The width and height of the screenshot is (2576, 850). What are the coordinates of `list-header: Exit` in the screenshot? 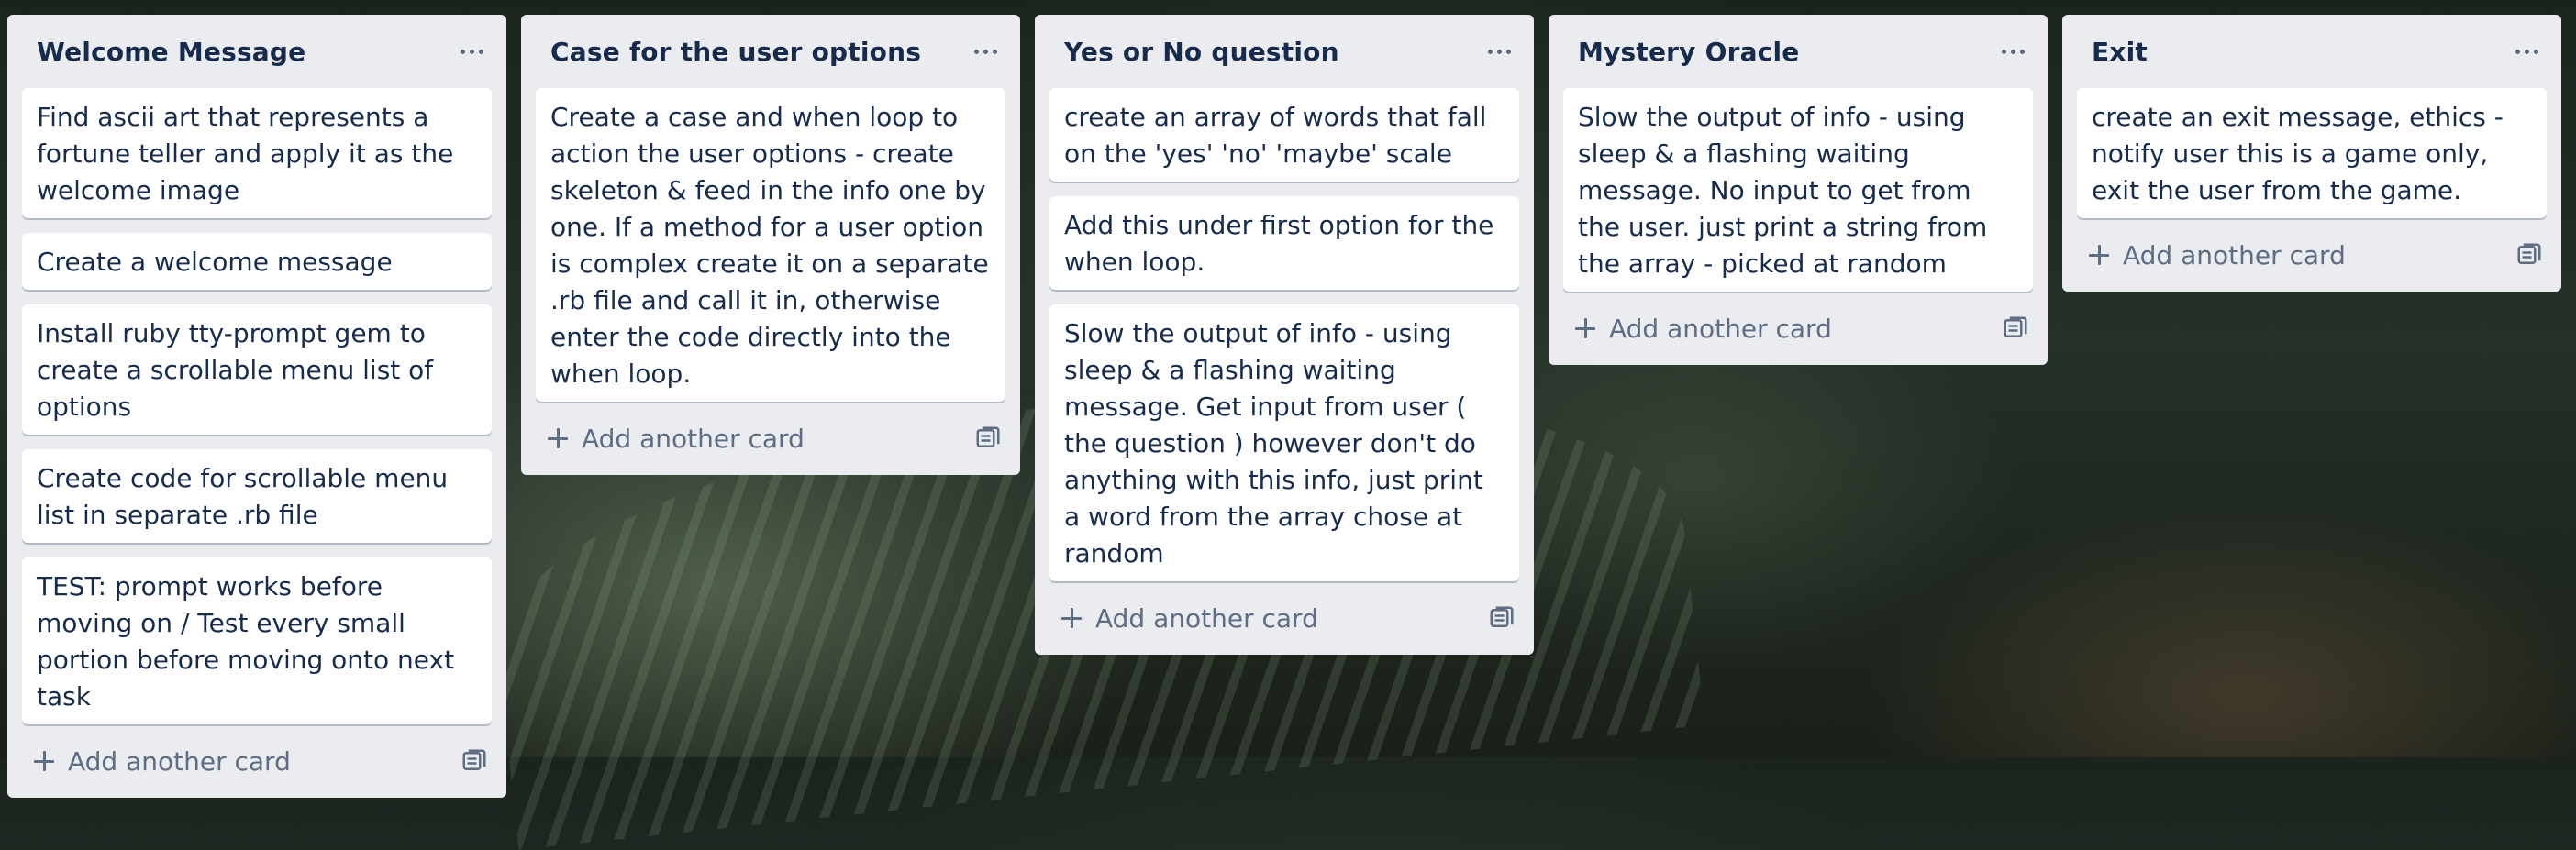 It's located at (2312, 51).